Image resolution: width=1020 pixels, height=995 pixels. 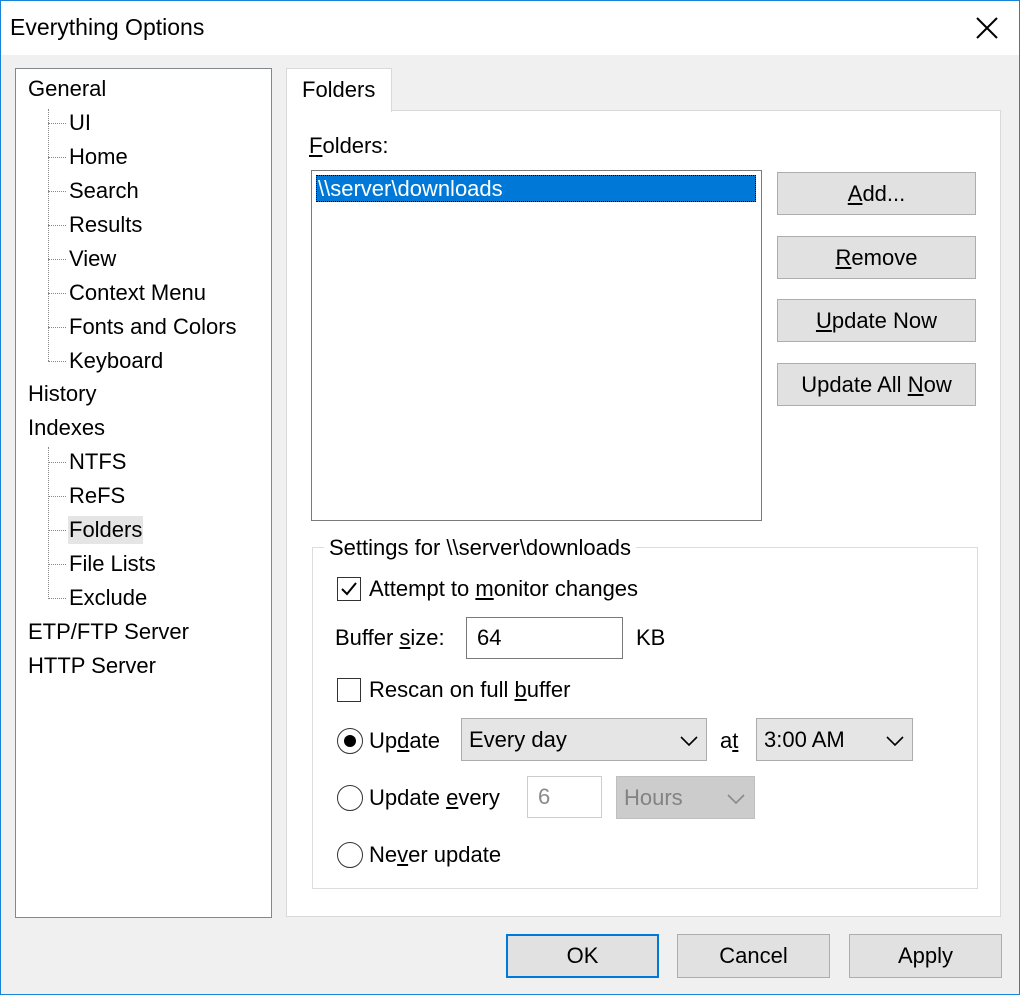 I want to click on close-icon, so click(x=987, y=28).